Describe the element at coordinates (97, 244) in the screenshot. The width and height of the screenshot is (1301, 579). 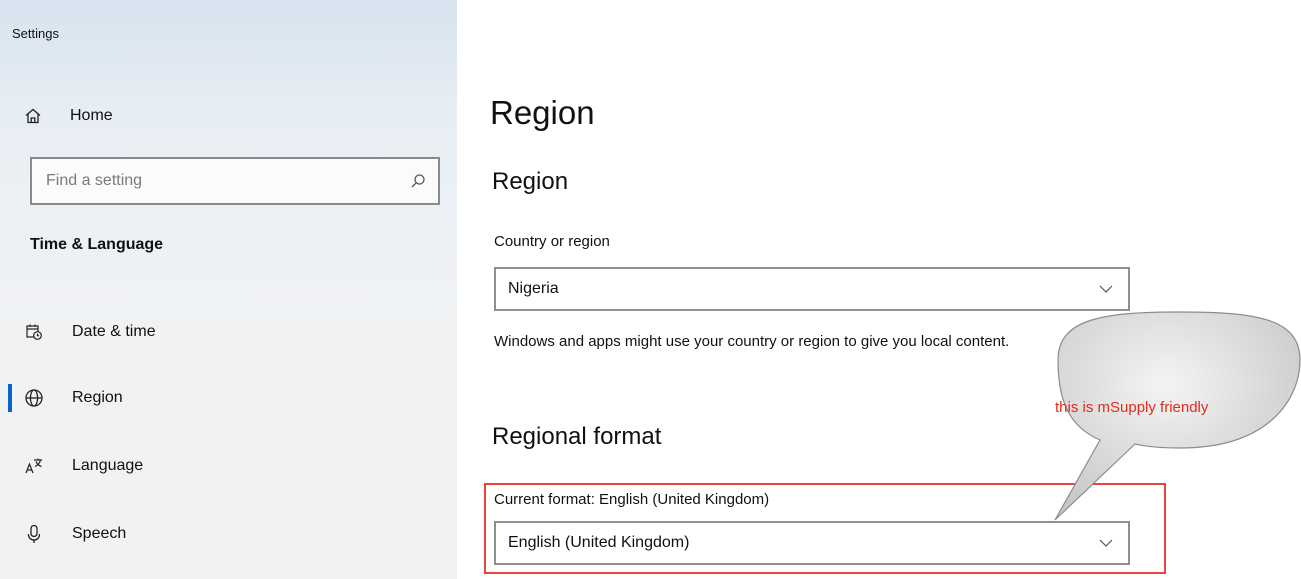
I see `section-title: Time & Language` at that location.